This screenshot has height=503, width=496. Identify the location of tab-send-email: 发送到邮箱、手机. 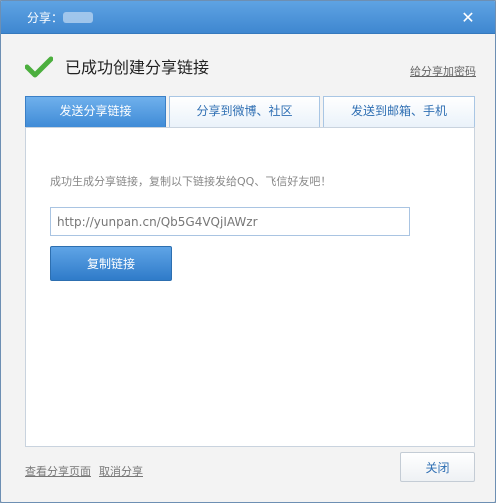
(399, 111).